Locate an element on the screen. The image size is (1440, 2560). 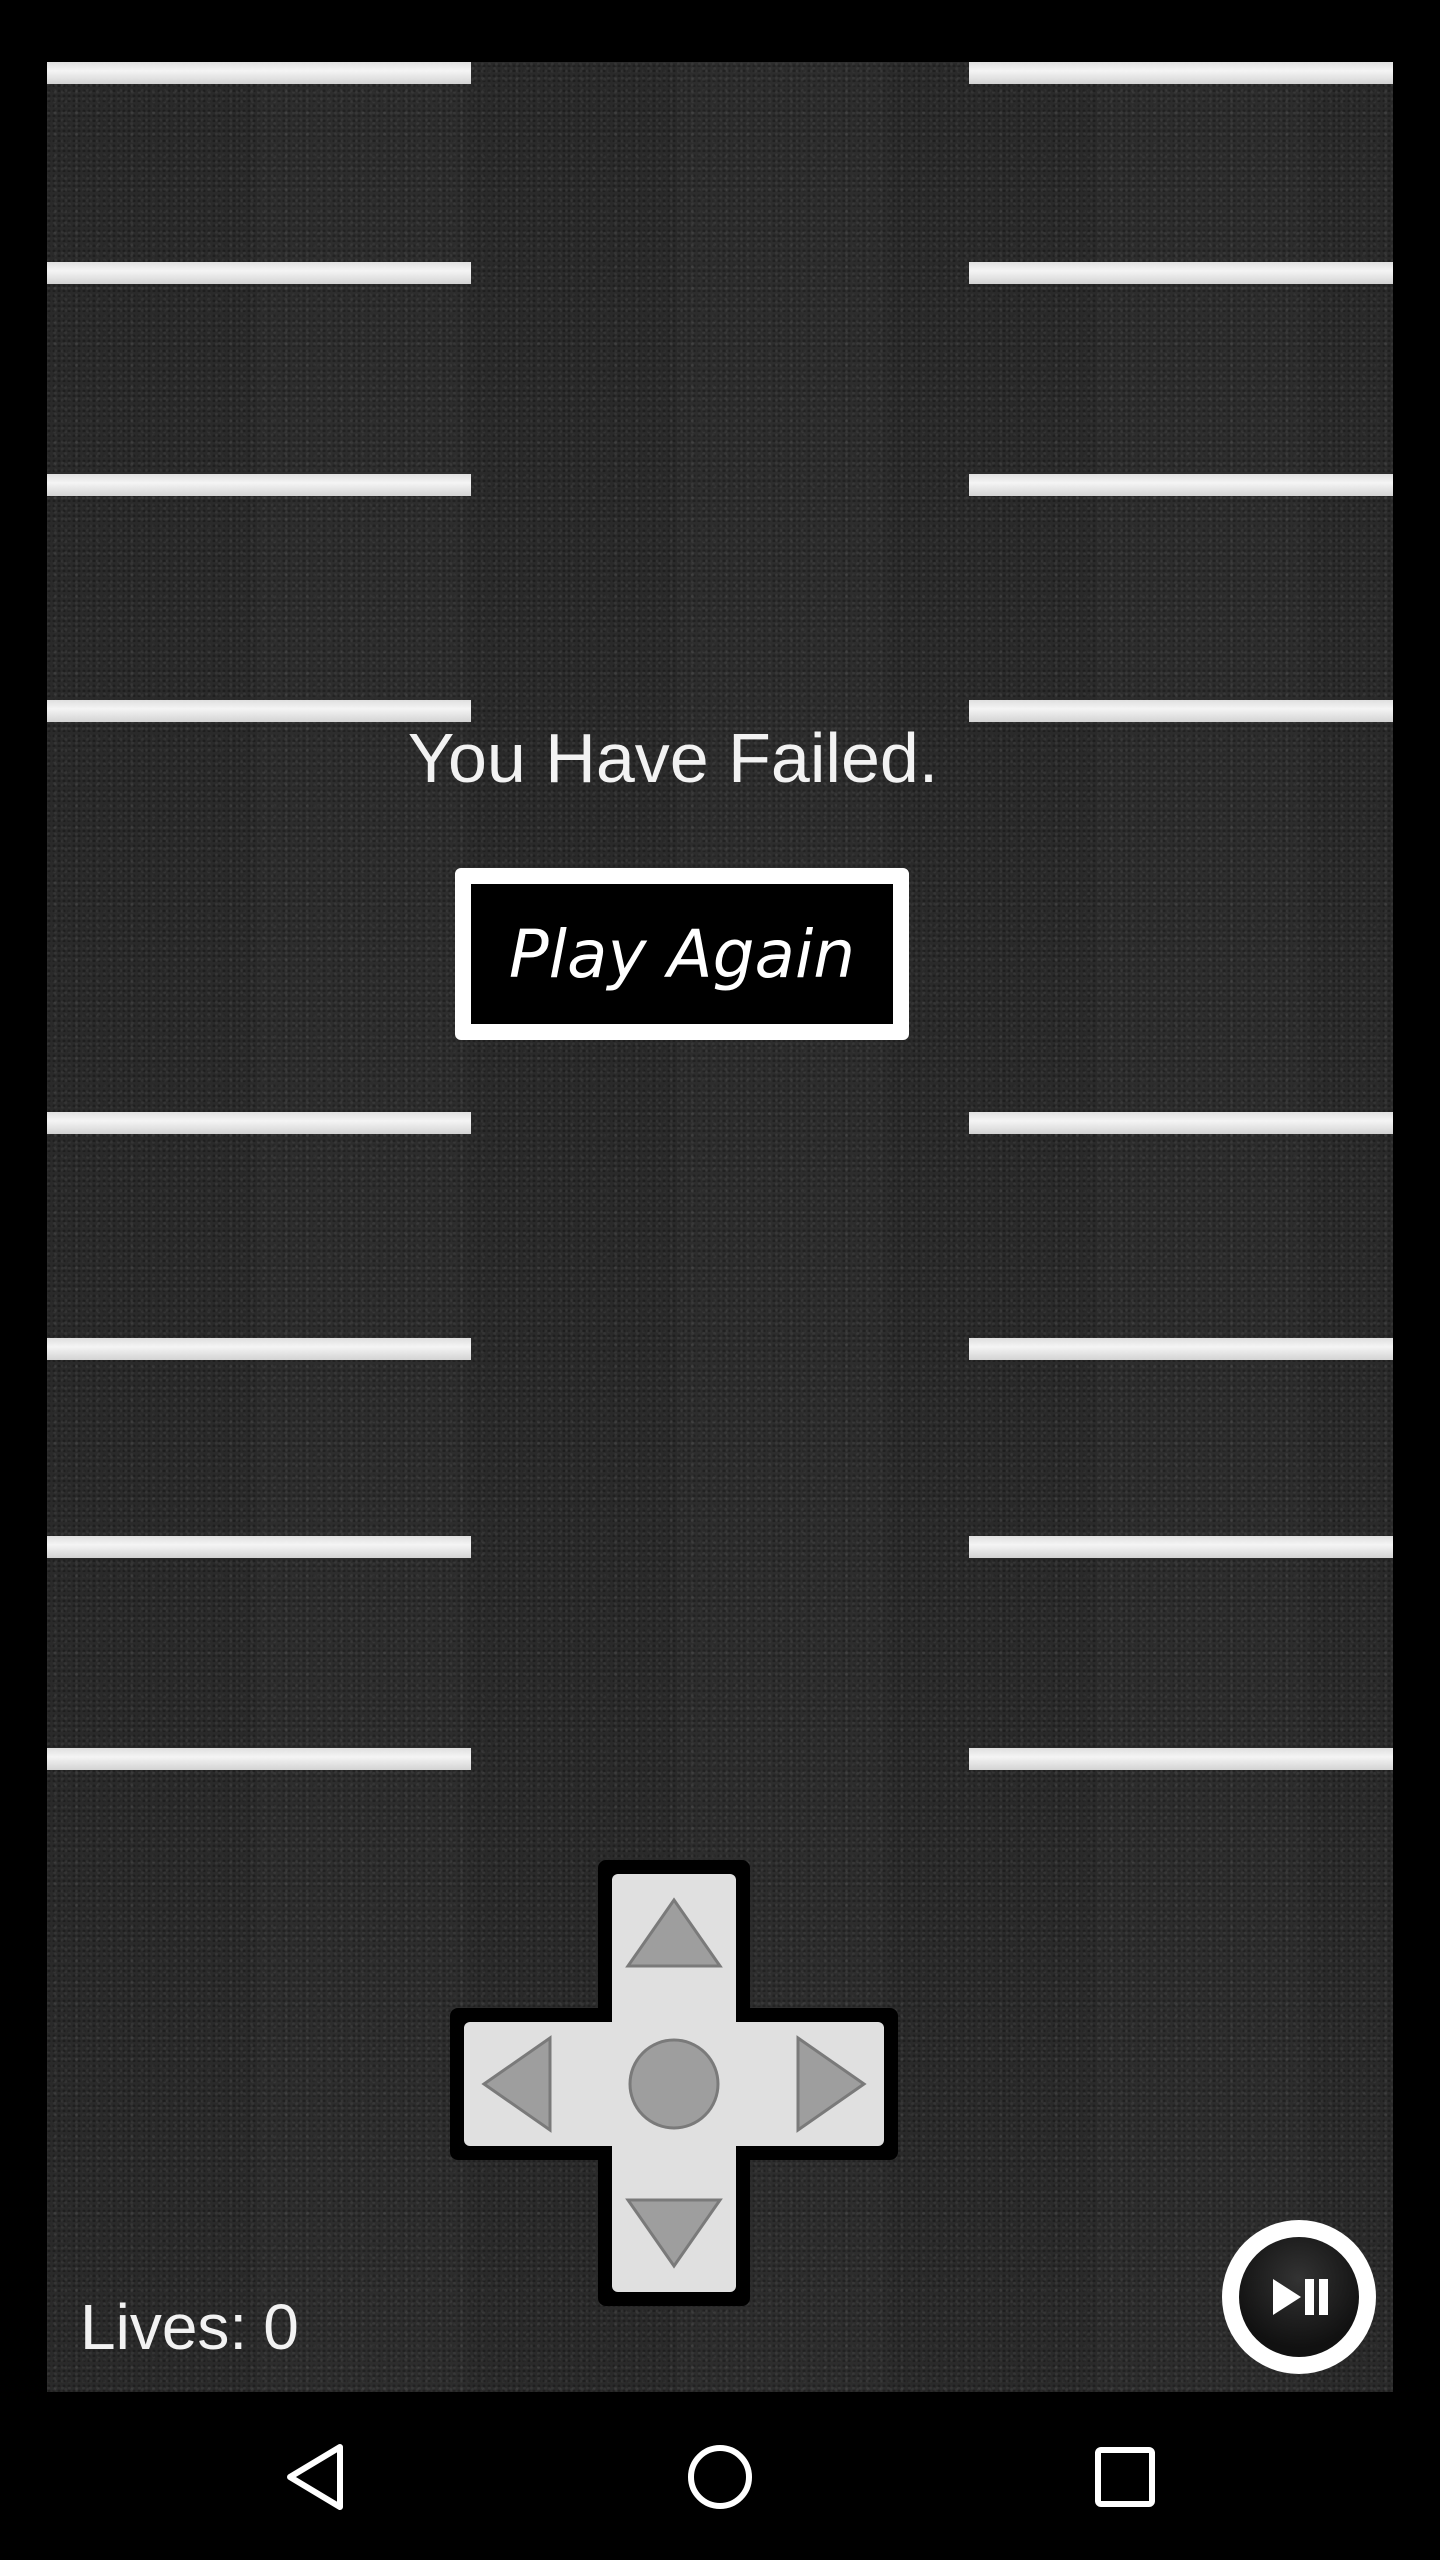
lives-label: Lives: is located at coordinates (164, 2327).